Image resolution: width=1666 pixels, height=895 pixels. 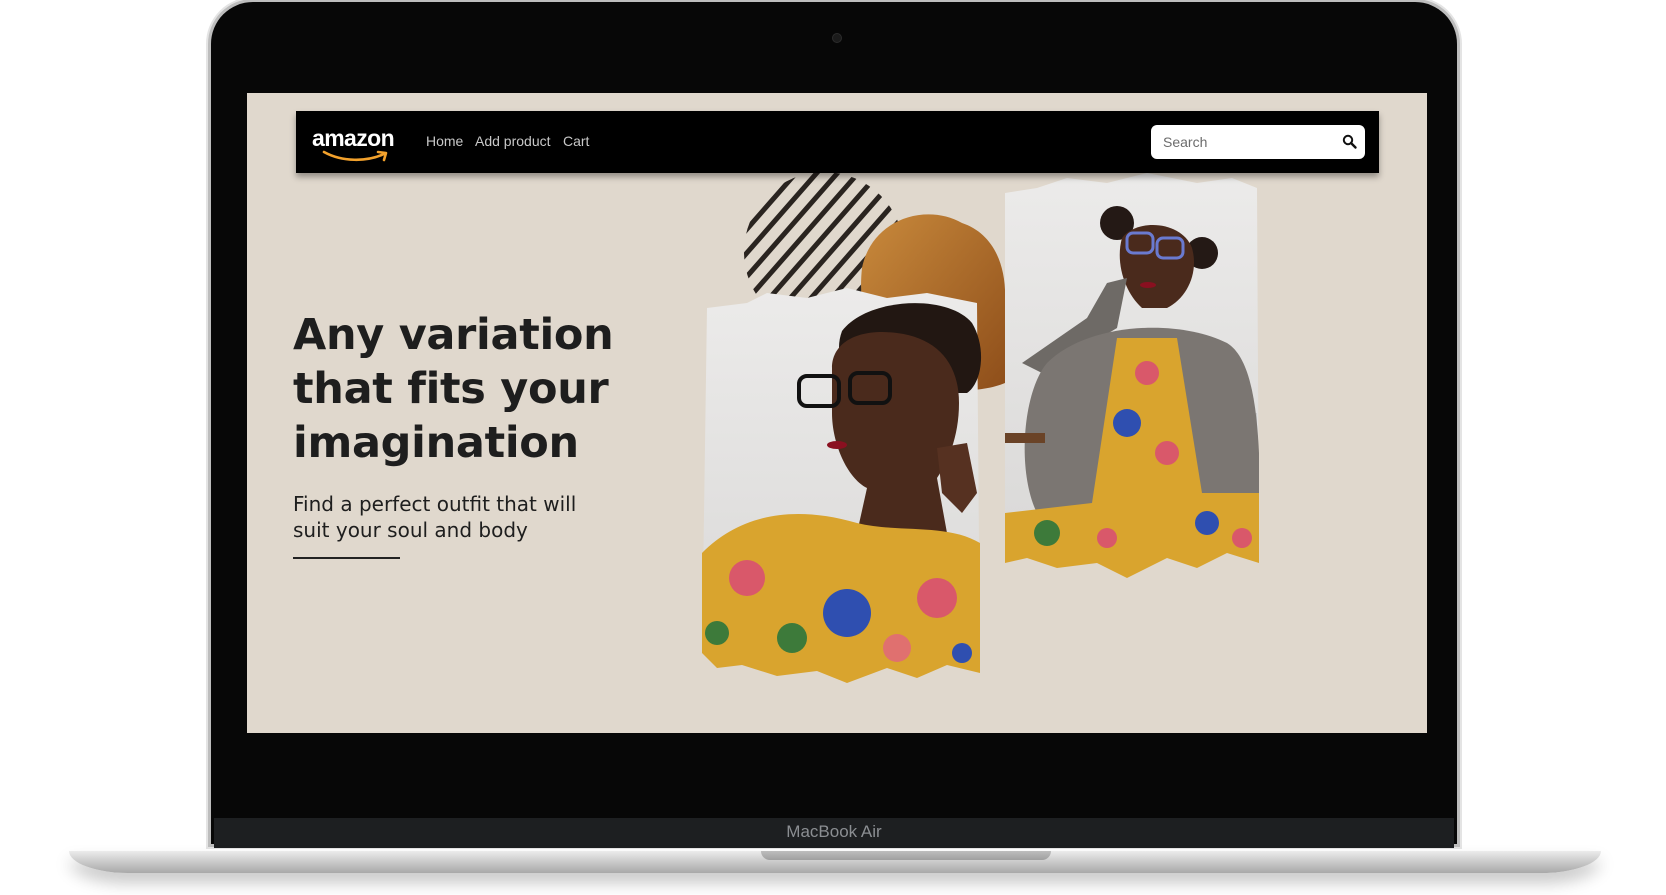 I want to click on amazon-smile-icon, so click(x=355, y=156).